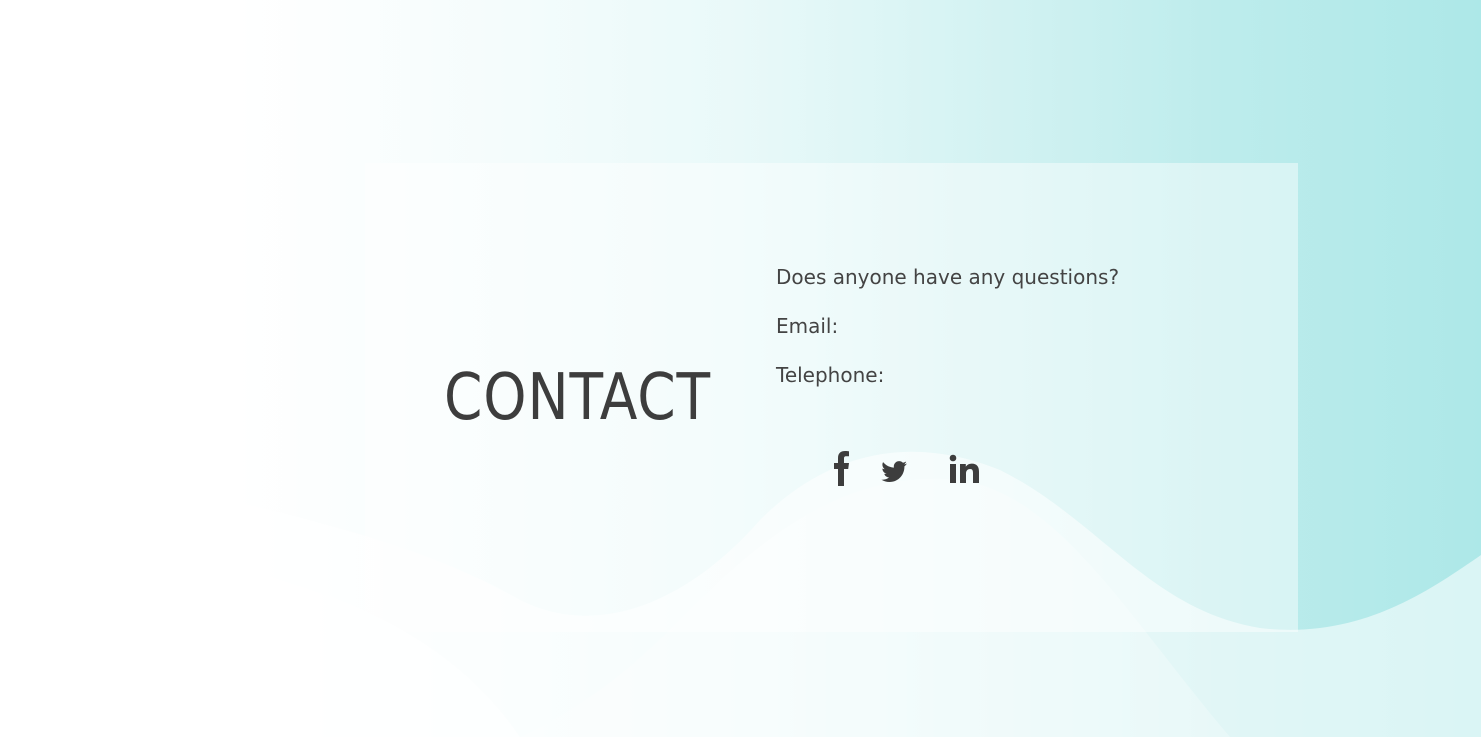 The image size is (1481, 737). What do you see at coordinates (578, 398) in the screenshot?
I see `page-title: CONTACT` at bounding box center [578, 398].